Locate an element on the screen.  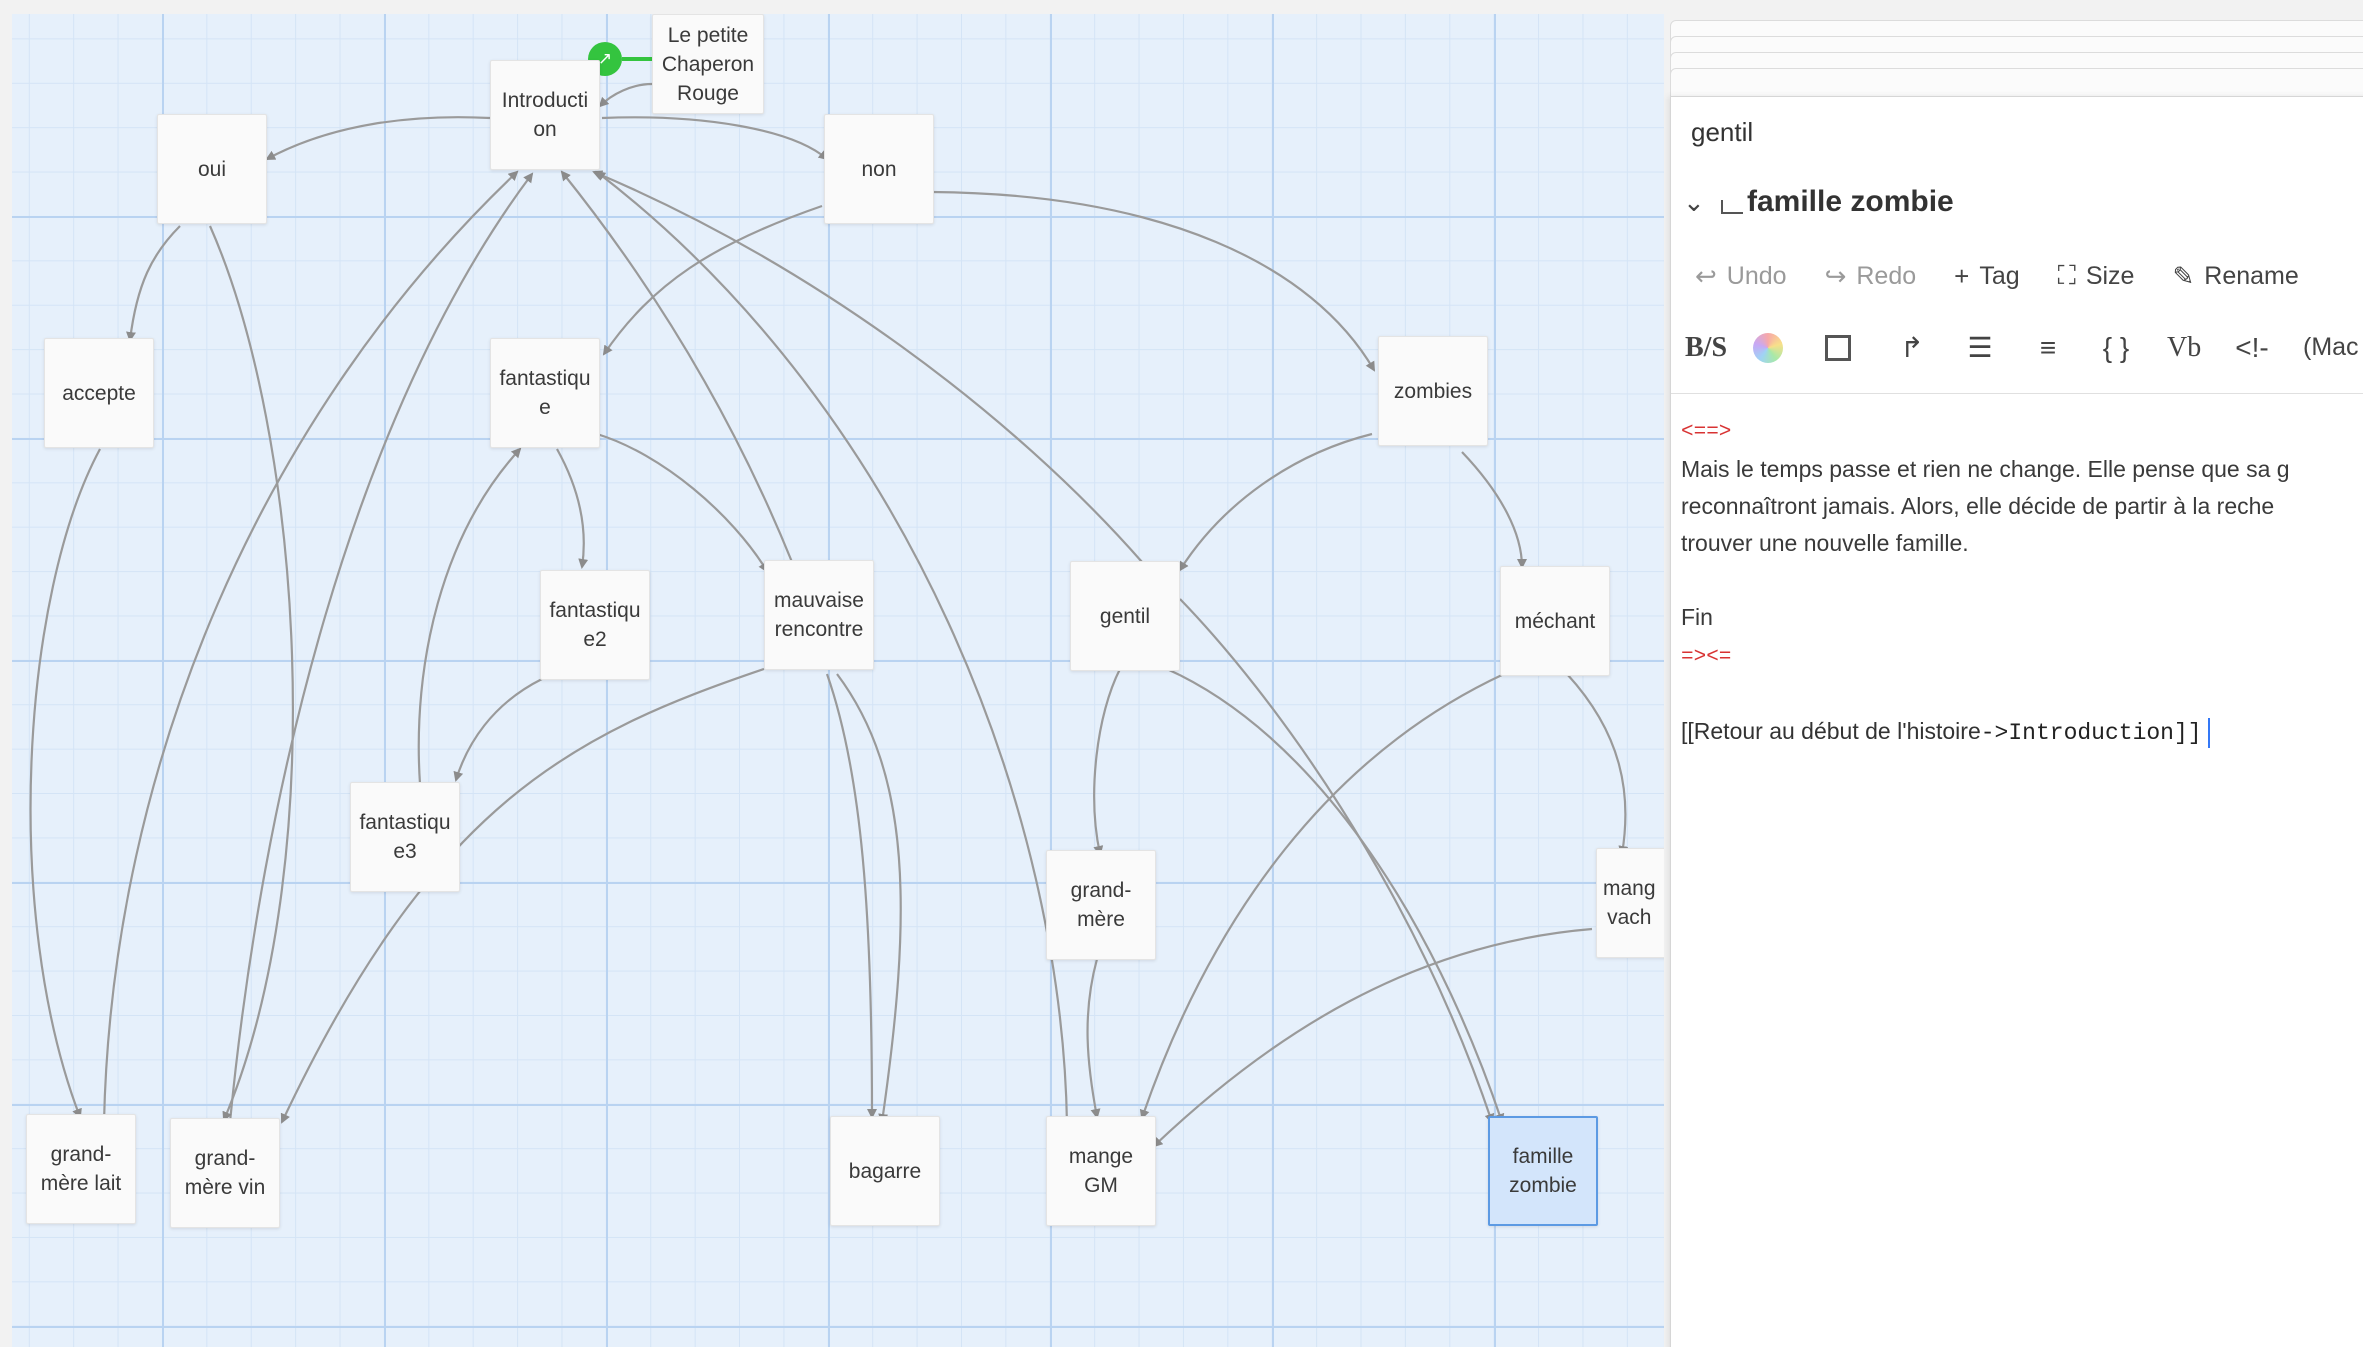
chevron-down-icon: ⌄ is located at coordinates (1702, 202).